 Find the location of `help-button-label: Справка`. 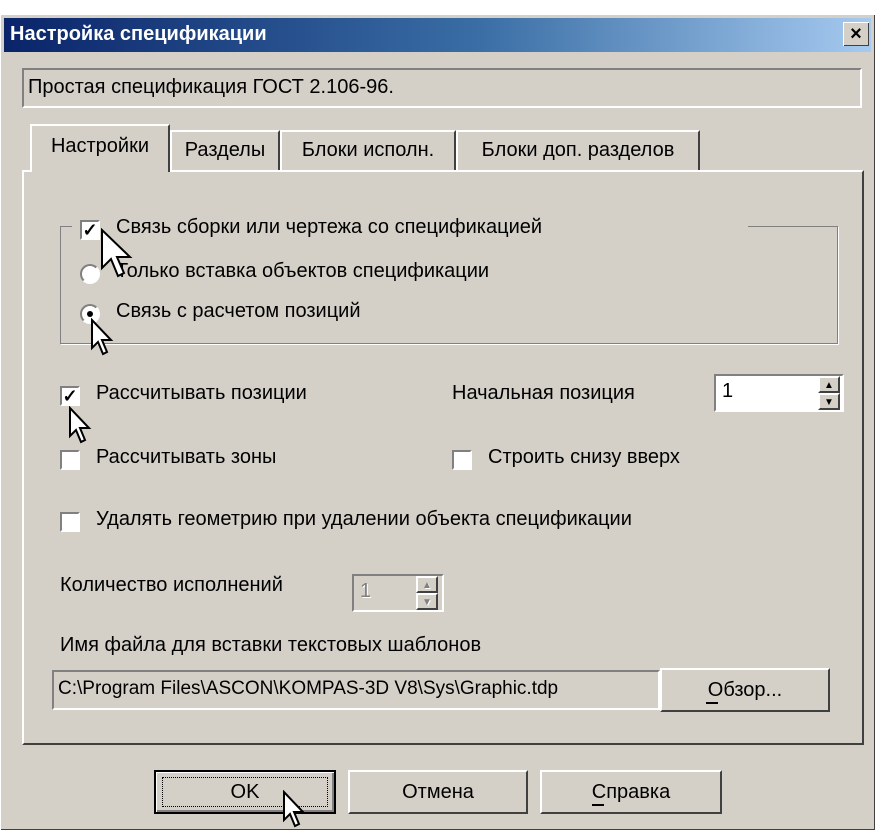

help-button-label: Справка is located at coordinates (631, 792).